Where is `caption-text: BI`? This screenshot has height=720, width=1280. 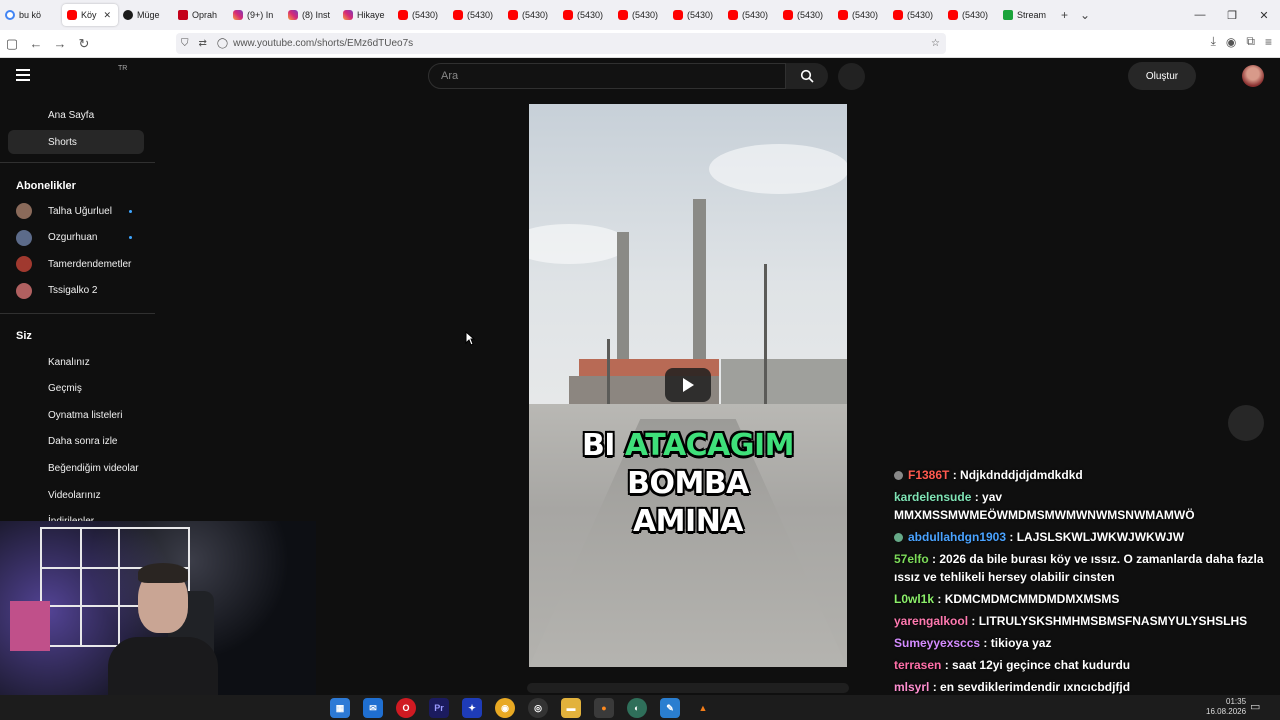
caption-text: BI is located at coordinates (603, 445).